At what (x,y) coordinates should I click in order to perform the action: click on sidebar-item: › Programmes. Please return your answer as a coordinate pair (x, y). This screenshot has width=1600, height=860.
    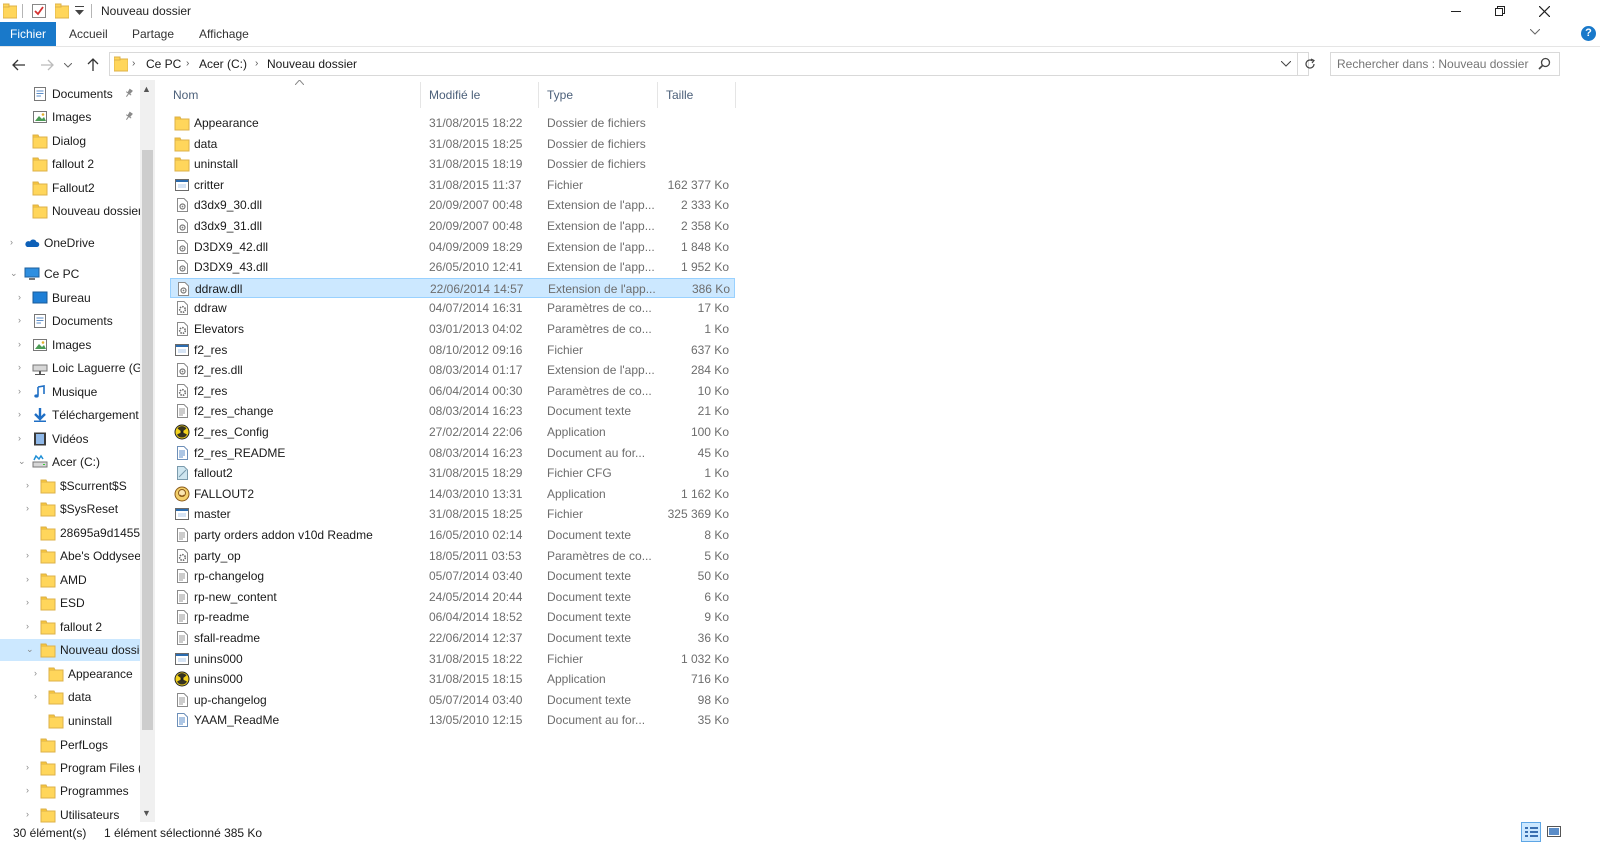
    Looking at the image, I should click on (70, 791).